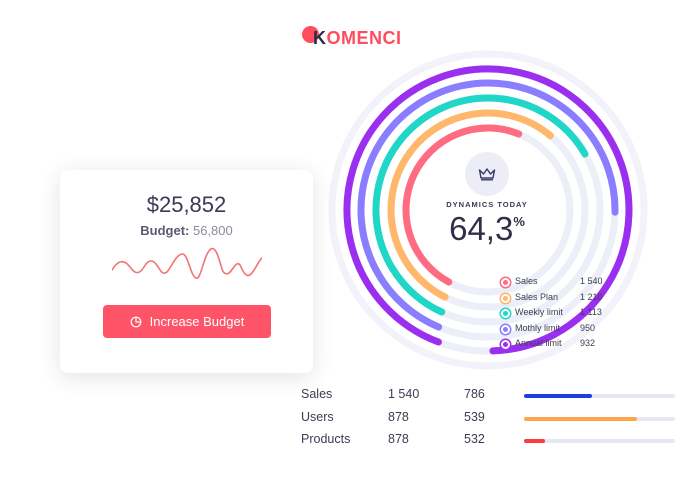 The height and width of the screenshot is (482, 696). I want to click on stat-name: Sales, so click(317, 394).